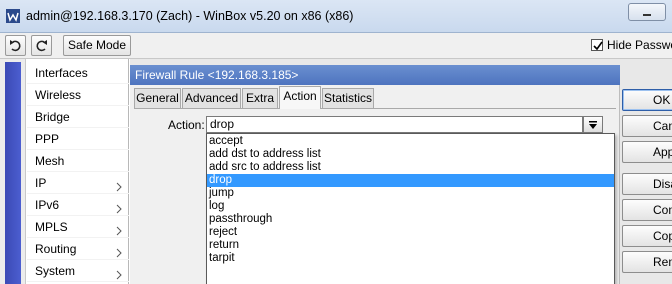 The height and width of the screenshot is (284, 672). Describe the element at coordinates (78, 205) in the screenshot. I see `sidebar-item-ipv6: IPv6` at that location.